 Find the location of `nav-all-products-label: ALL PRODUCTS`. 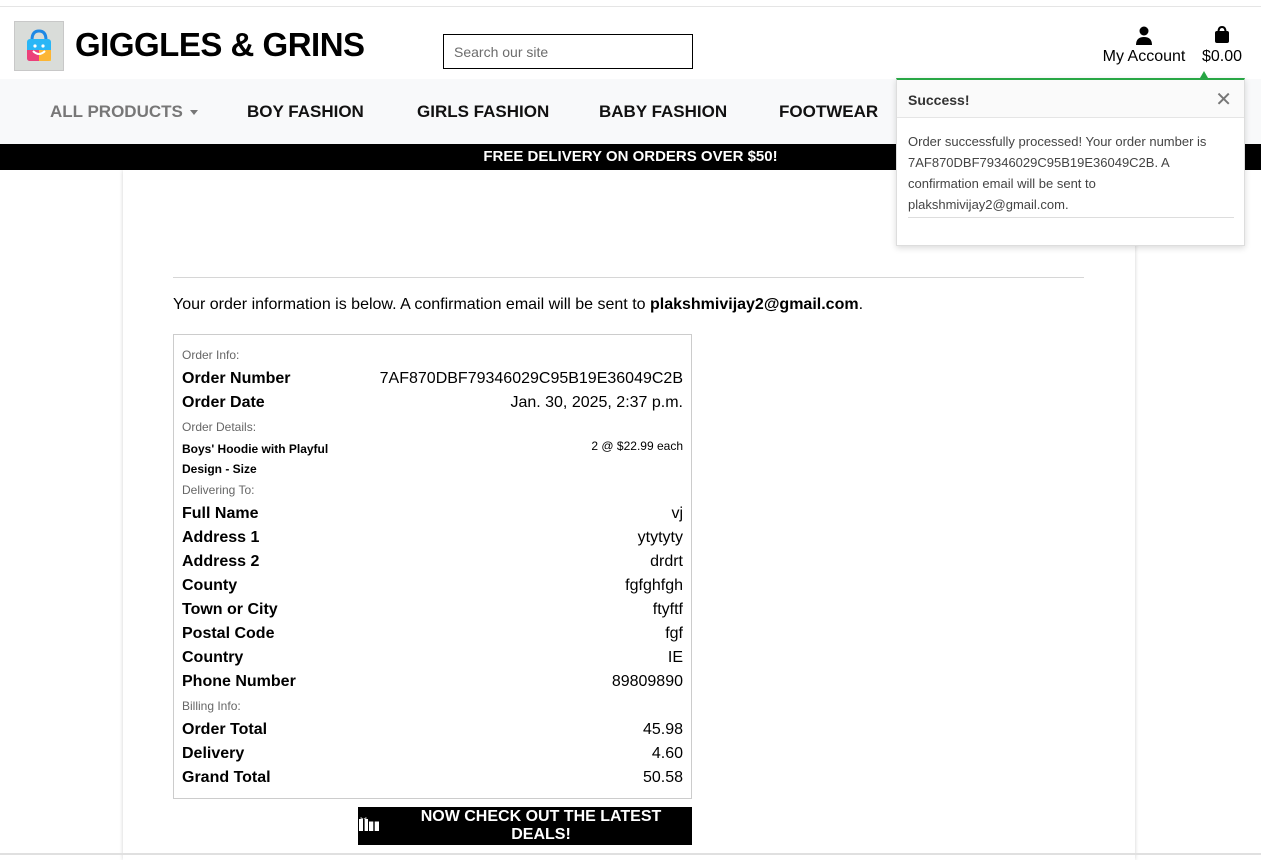

nav-all-products-label: ALL PRODUCTS is located at coordinates (116, 111).